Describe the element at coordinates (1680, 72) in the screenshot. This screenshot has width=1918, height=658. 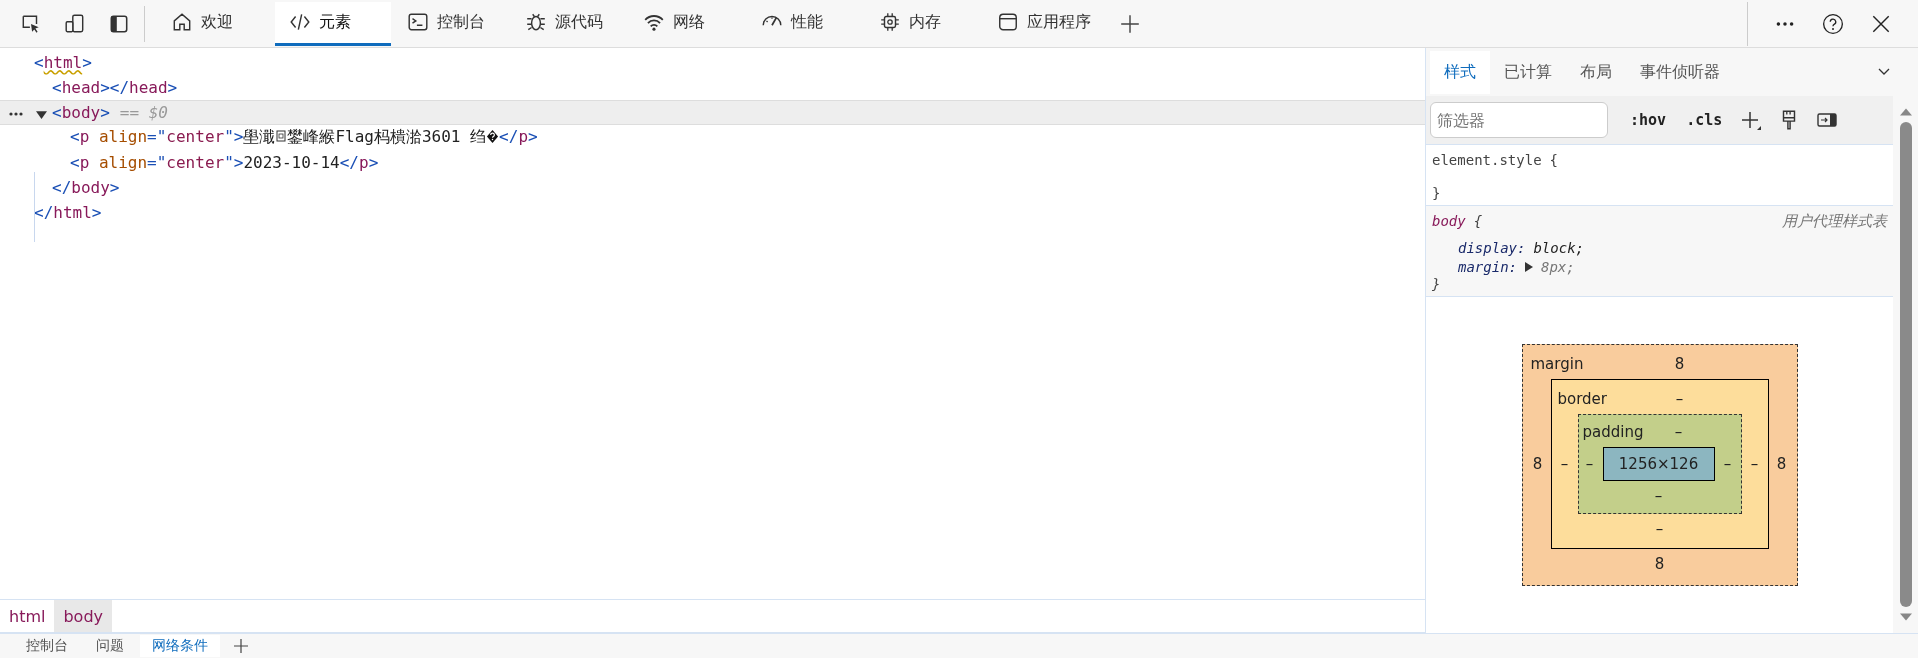
I see `styles-tab: 事件侦听器` at that location.